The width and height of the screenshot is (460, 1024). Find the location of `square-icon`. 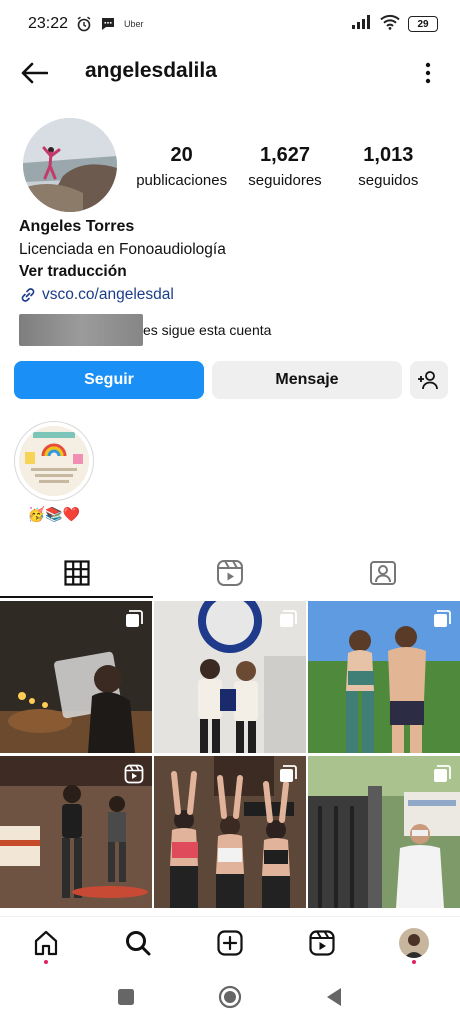

square-icon is located at coordinates (126, 997).